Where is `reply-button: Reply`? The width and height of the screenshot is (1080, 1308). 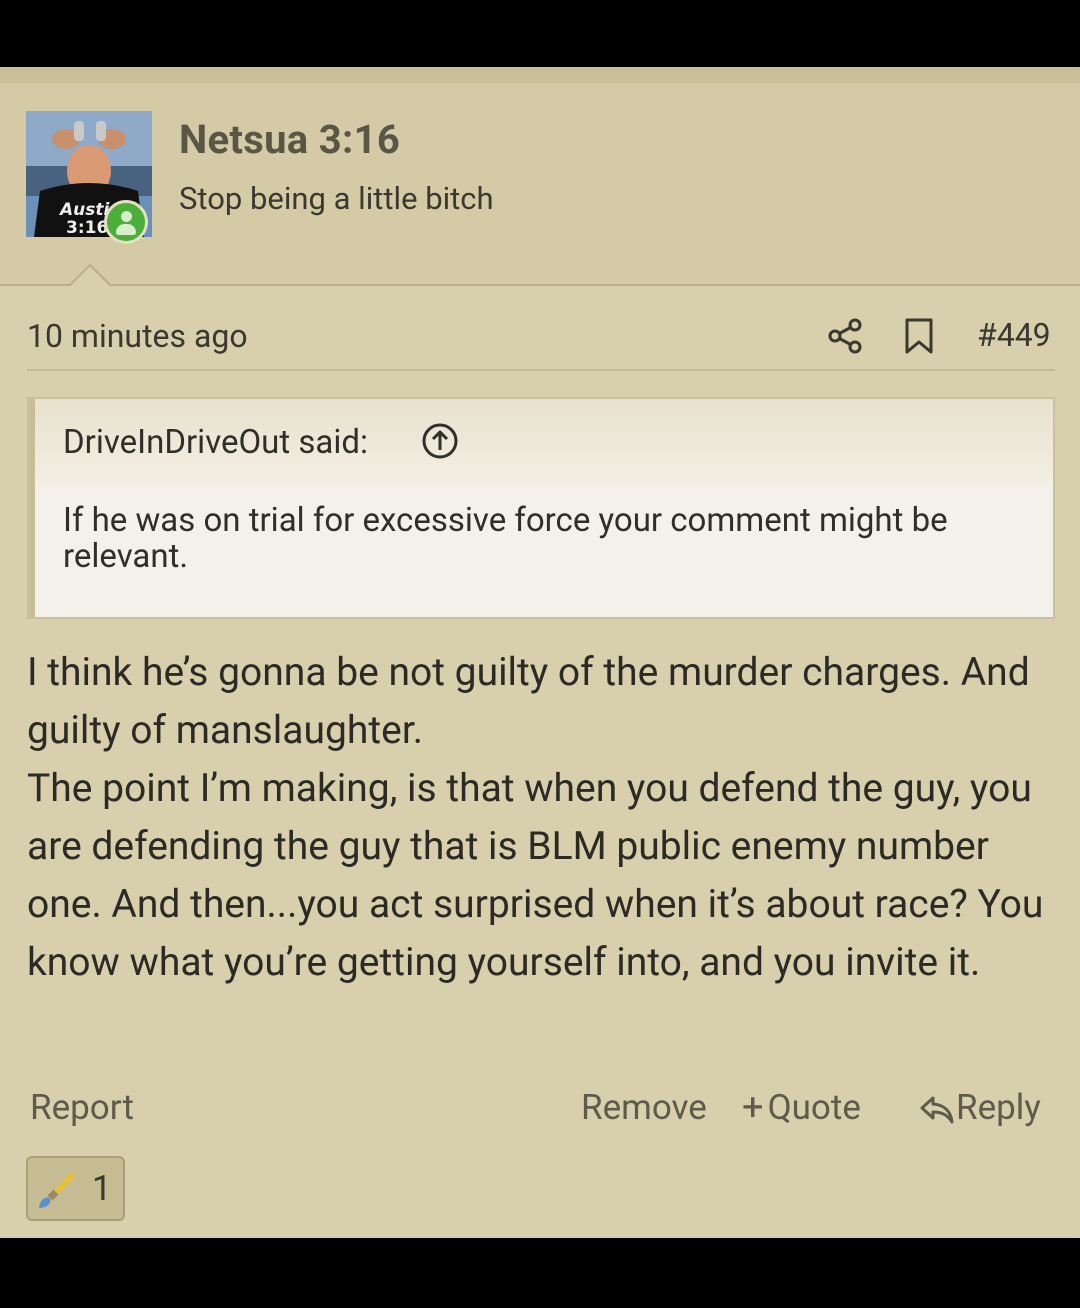 reply-button: Reply is located at coordinates (979, 1107).